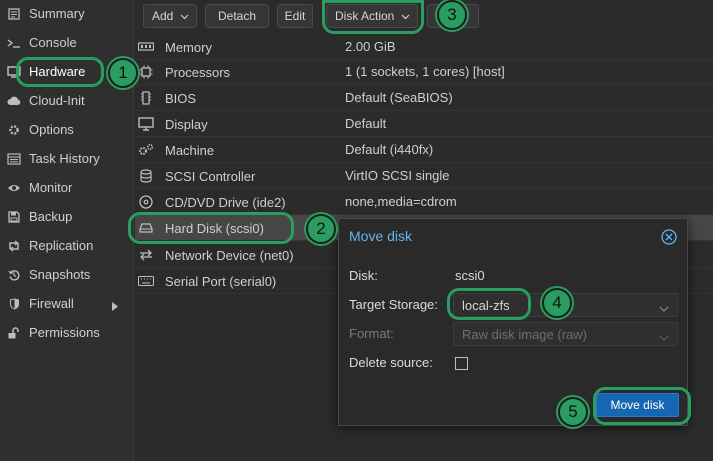  What do you see at coordinates (146, 176) in the screenshot?
I see `database-icon` at bounding box center [146, 176].